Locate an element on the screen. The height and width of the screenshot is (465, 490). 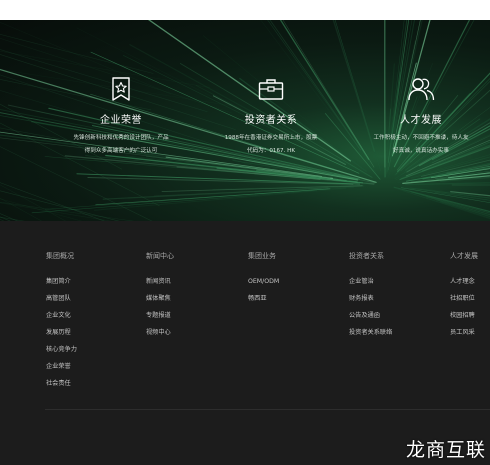
footer-link: 企业荣誉 is located at coordinates (61, 366).